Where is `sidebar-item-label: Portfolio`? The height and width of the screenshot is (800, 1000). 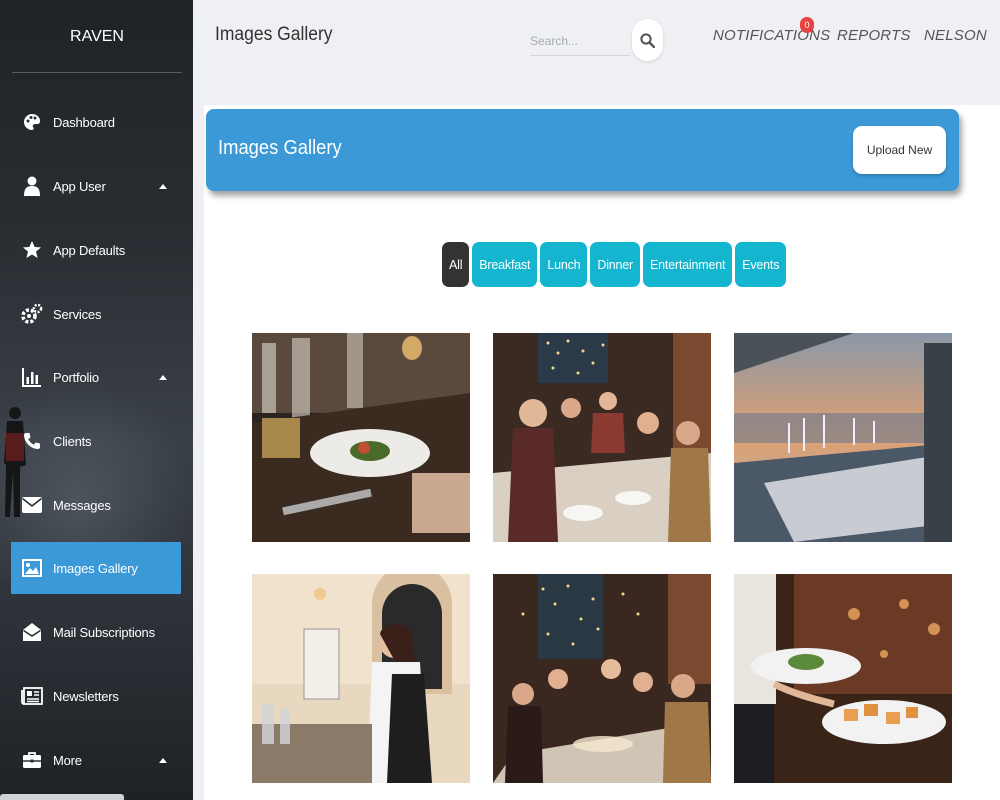 sidebar-item-label: Portfolio is located at coordinates (76, 377).